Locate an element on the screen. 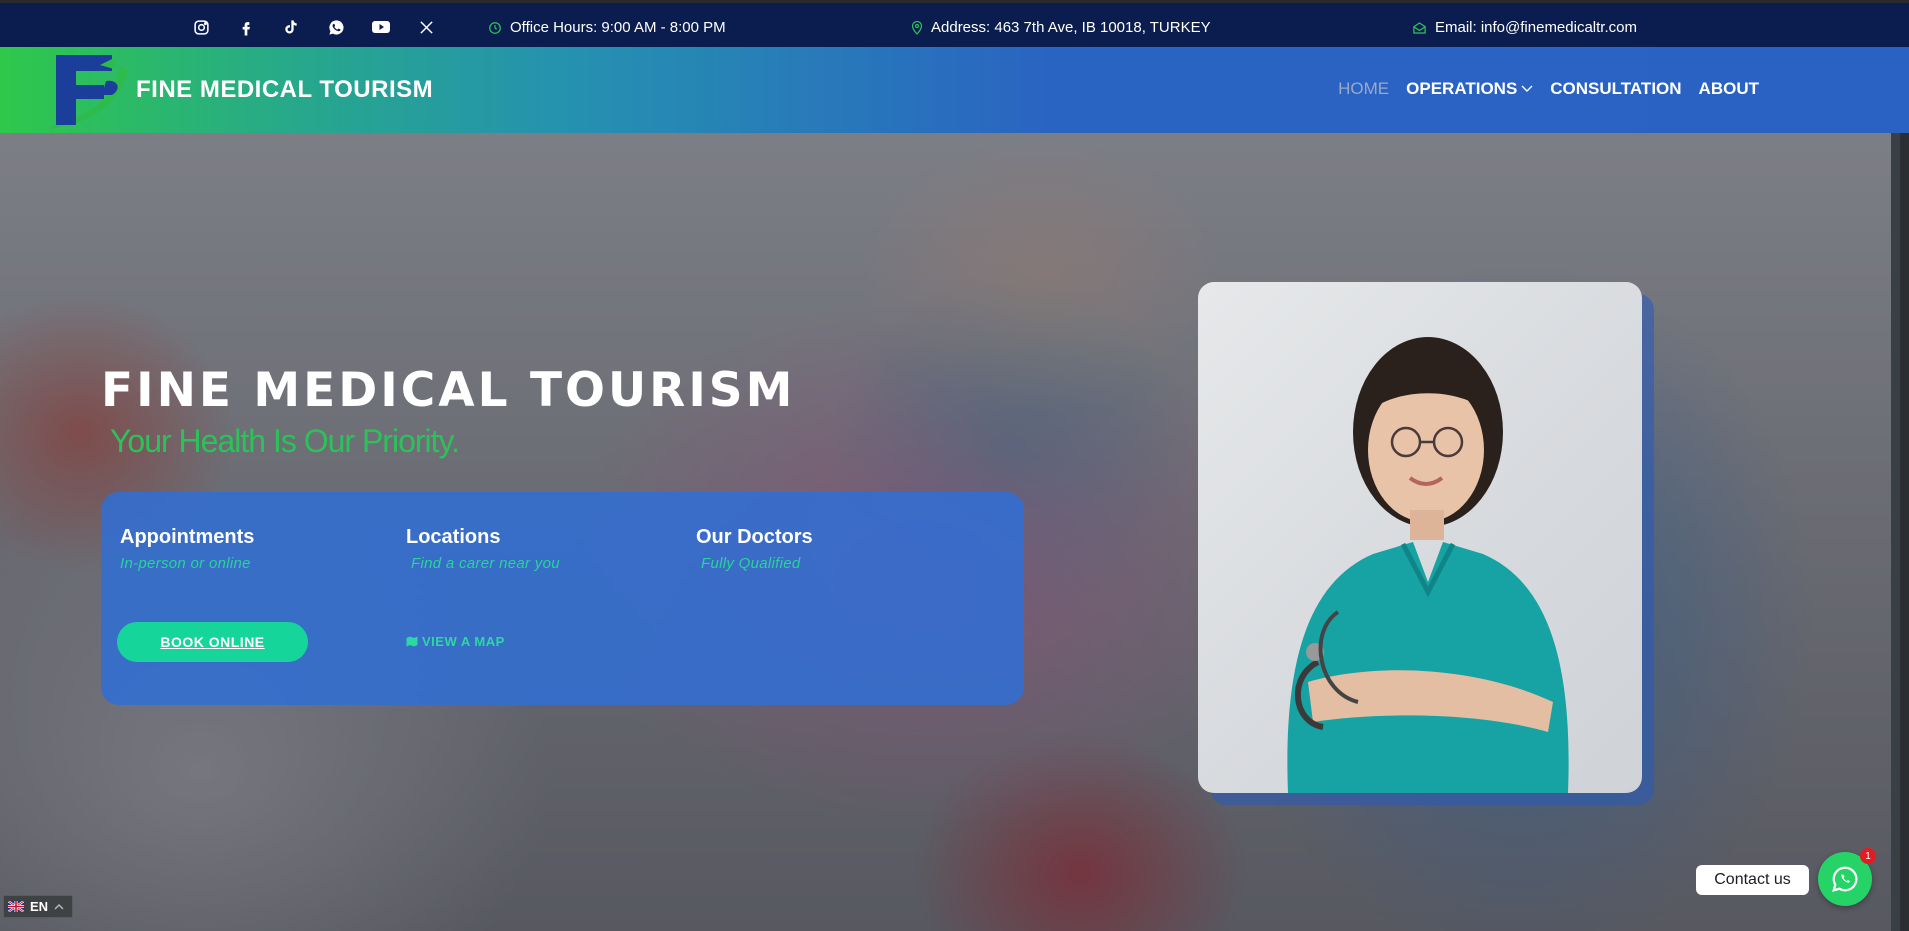 Image resolution: width=1909 pixels, height=931 pixels. map-icon is located at coordinates (412, 641).